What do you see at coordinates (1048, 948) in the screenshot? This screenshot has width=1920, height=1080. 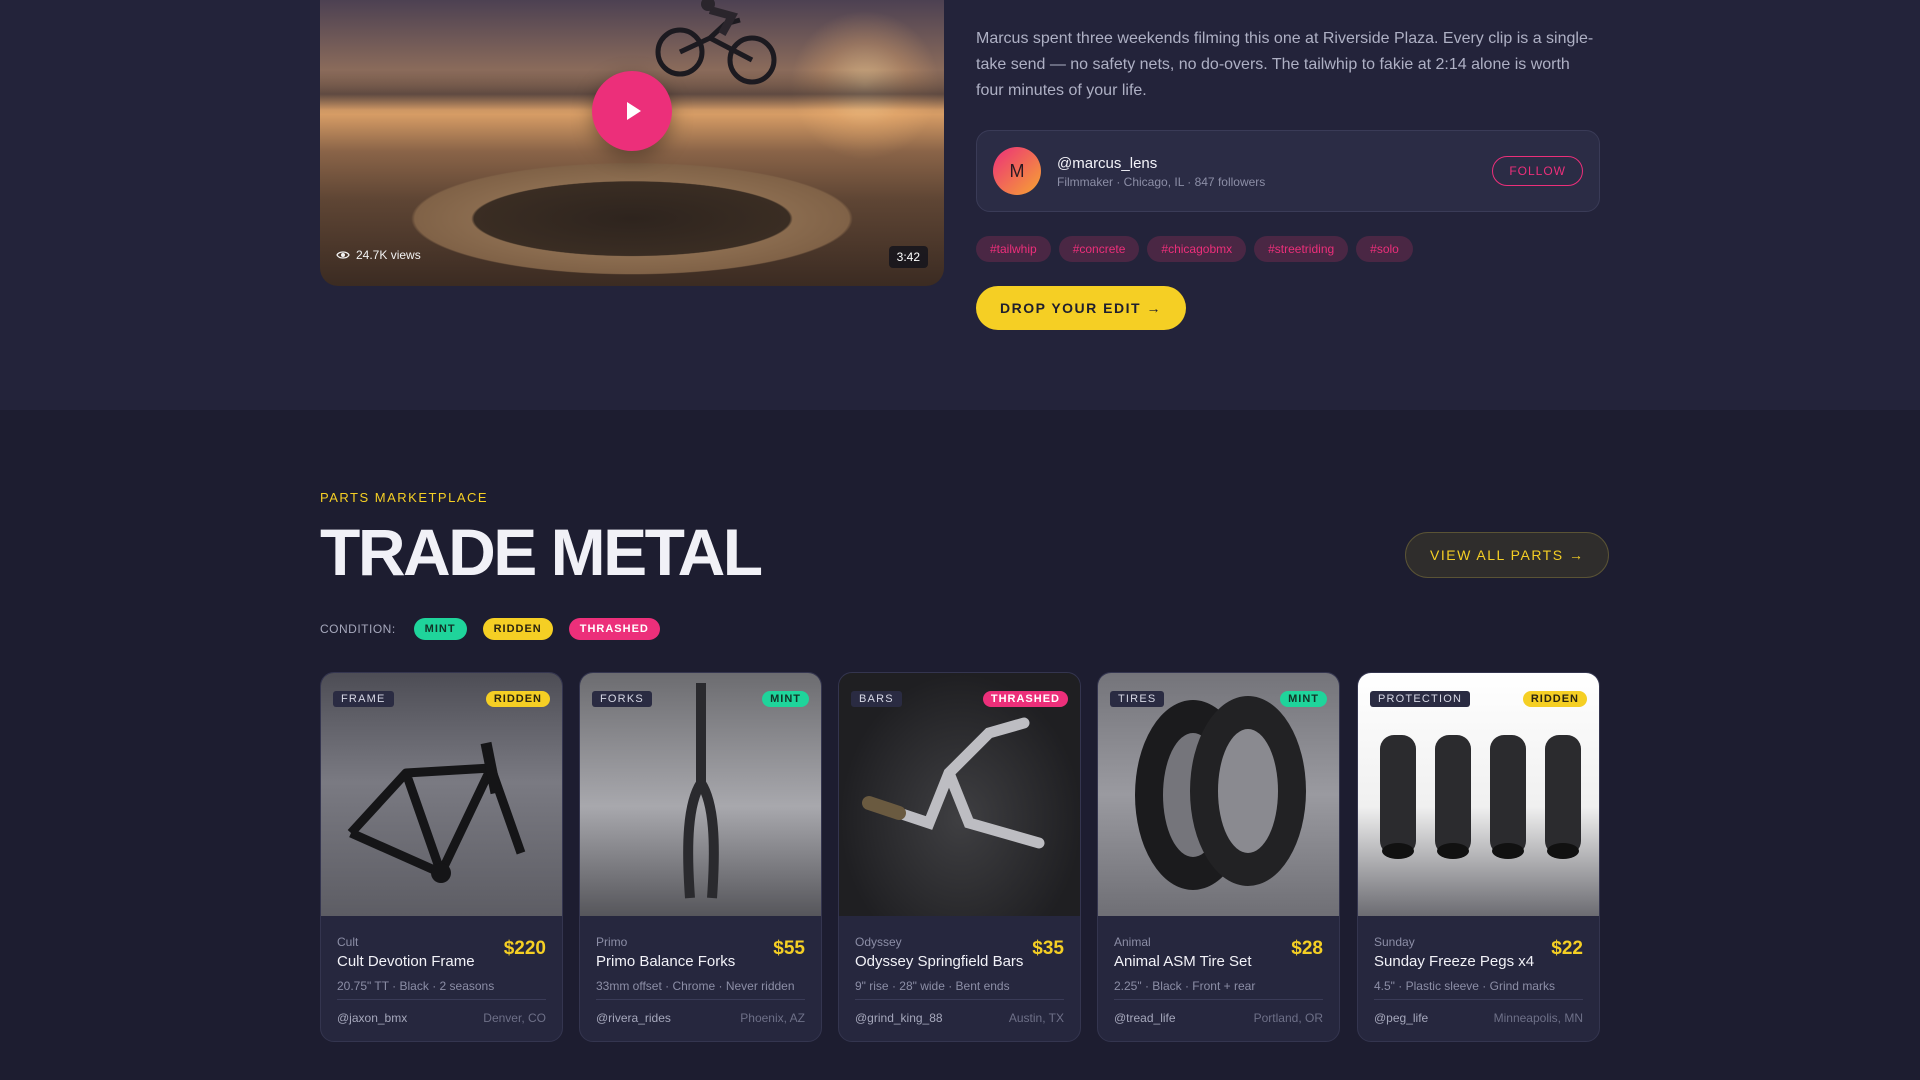 I see `product-price: $35` at bounding box center [1048, 948].